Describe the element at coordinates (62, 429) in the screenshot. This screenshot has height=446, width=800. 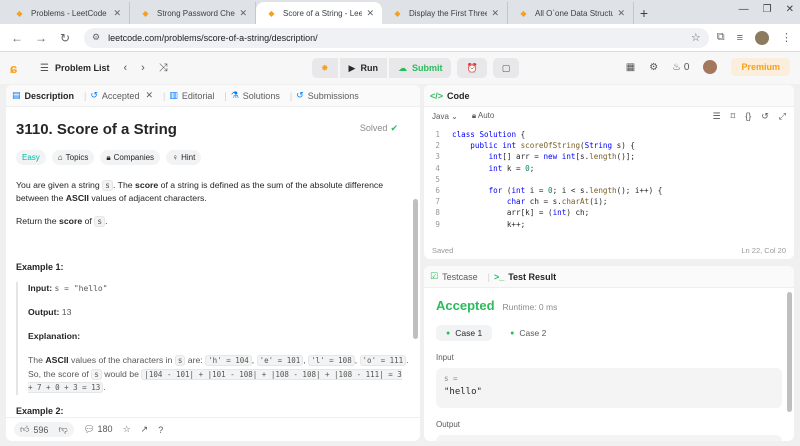
I see `thumbs-down-icon: 👎︎` at that location.